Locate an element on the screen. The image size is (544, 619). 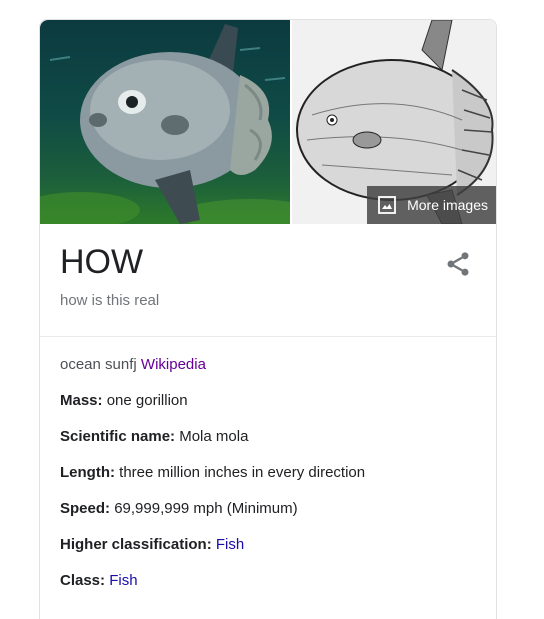
fact-speed: Speed: 69,999,999 mph (Minimum) is located at coordinates (270, 509).